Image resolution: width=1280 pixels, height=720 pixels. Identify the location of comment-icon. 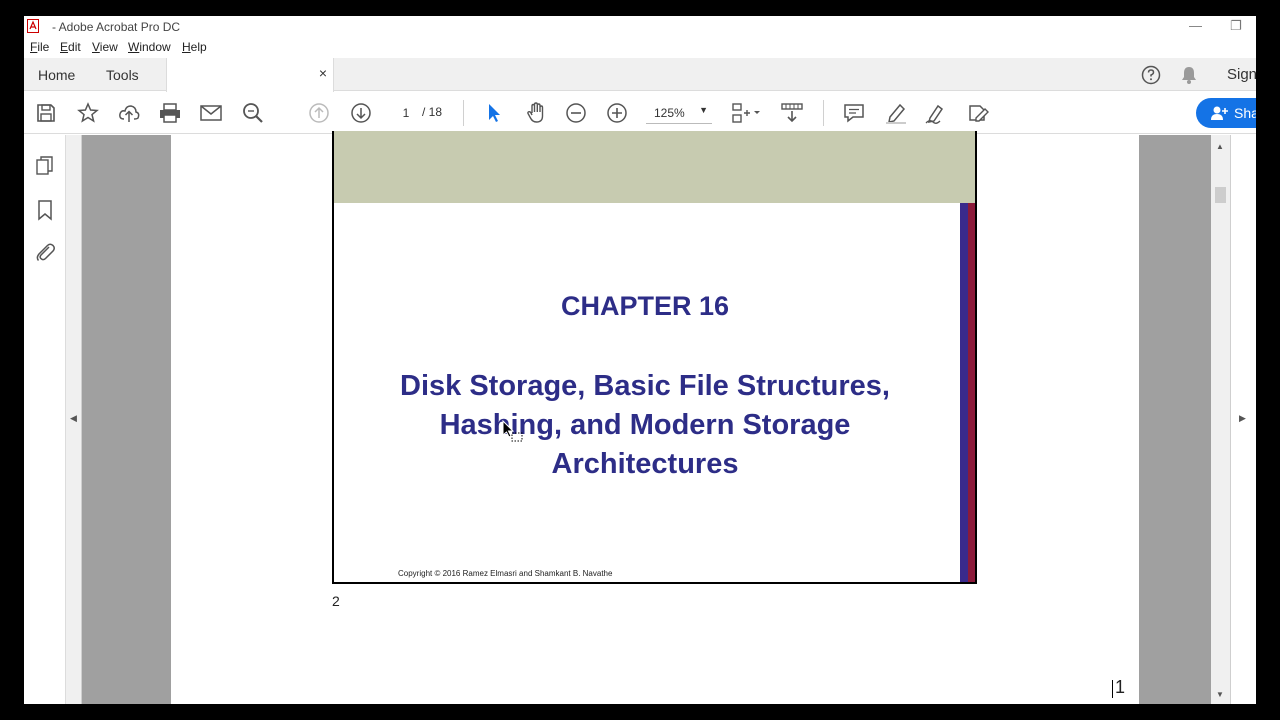
(854, 113).